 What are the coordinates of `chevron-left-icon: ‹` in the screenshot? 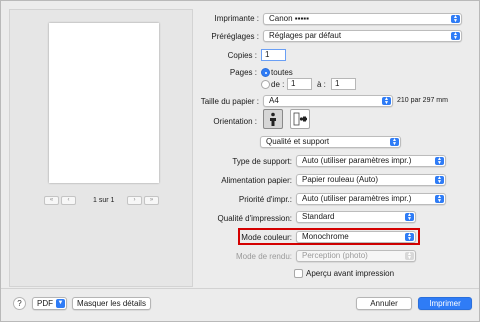 It's located at (68, 200).